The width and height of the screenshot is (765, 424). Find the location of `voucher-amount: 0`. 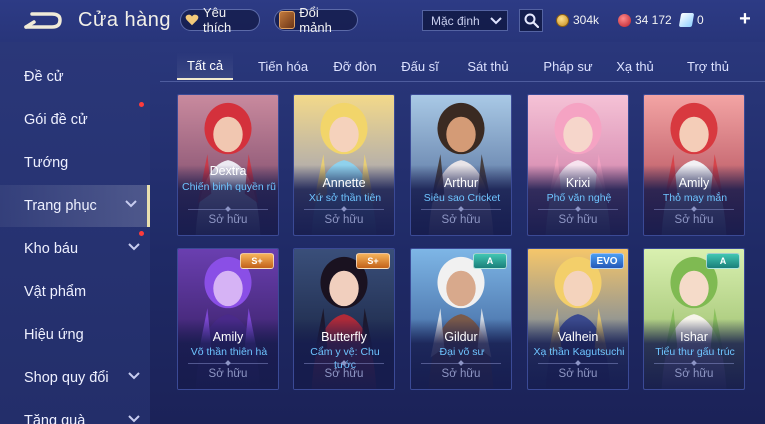

voucher-amount: 0 is located at coordinates (700, 20).